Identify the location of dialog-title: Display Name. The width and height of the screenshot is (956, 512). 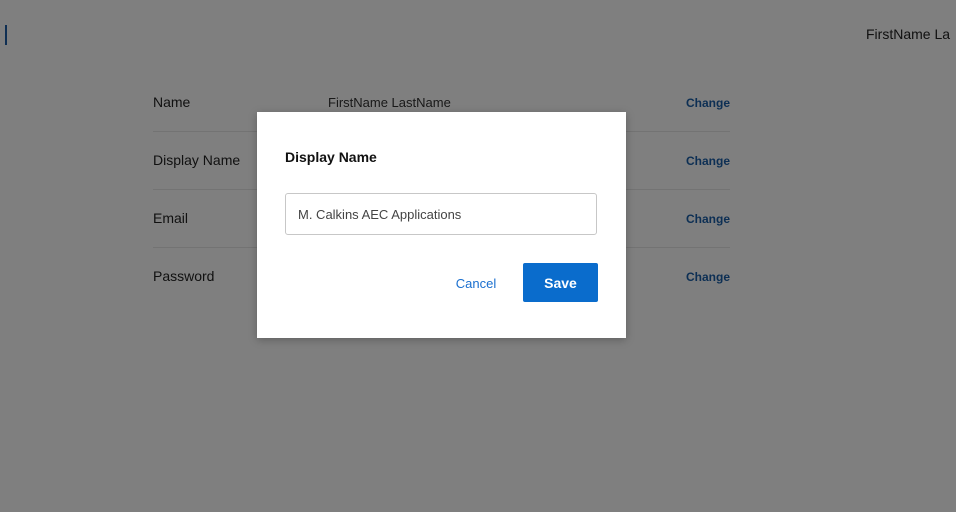
(331, 157).